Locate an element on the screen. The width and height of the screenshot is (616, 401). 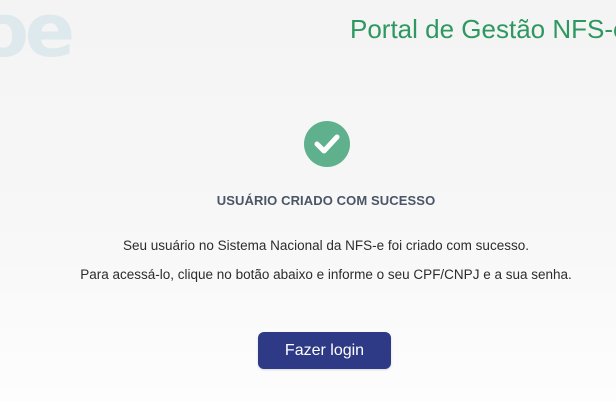
logo-watermark: oe is located at coordinates (37, 37).